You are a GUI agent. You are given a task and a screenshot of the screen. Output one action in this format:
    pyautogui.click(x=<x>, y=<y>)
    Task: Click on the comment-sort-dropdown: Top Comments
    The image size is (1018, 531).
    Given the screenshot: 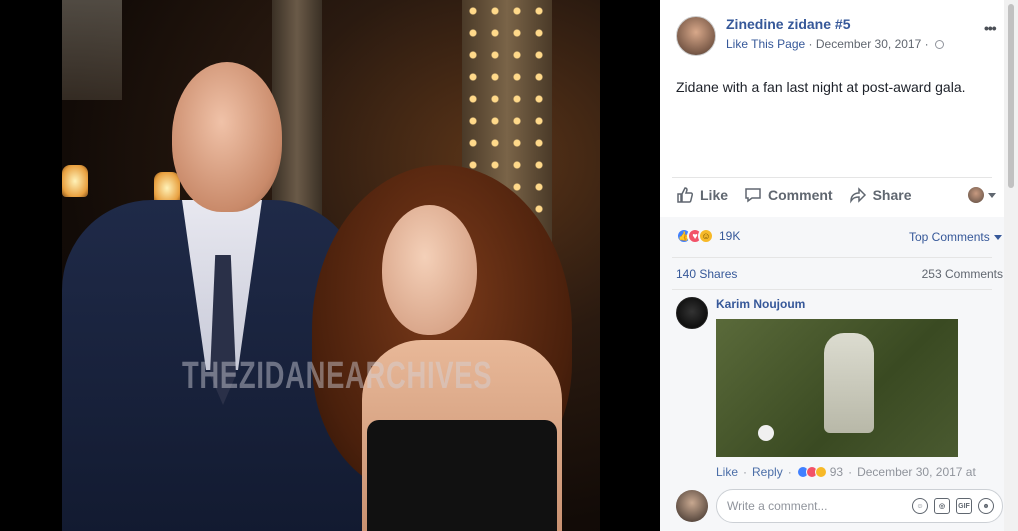 What is the action you would take?
    pyautogui.click(x=955, y=237)
    